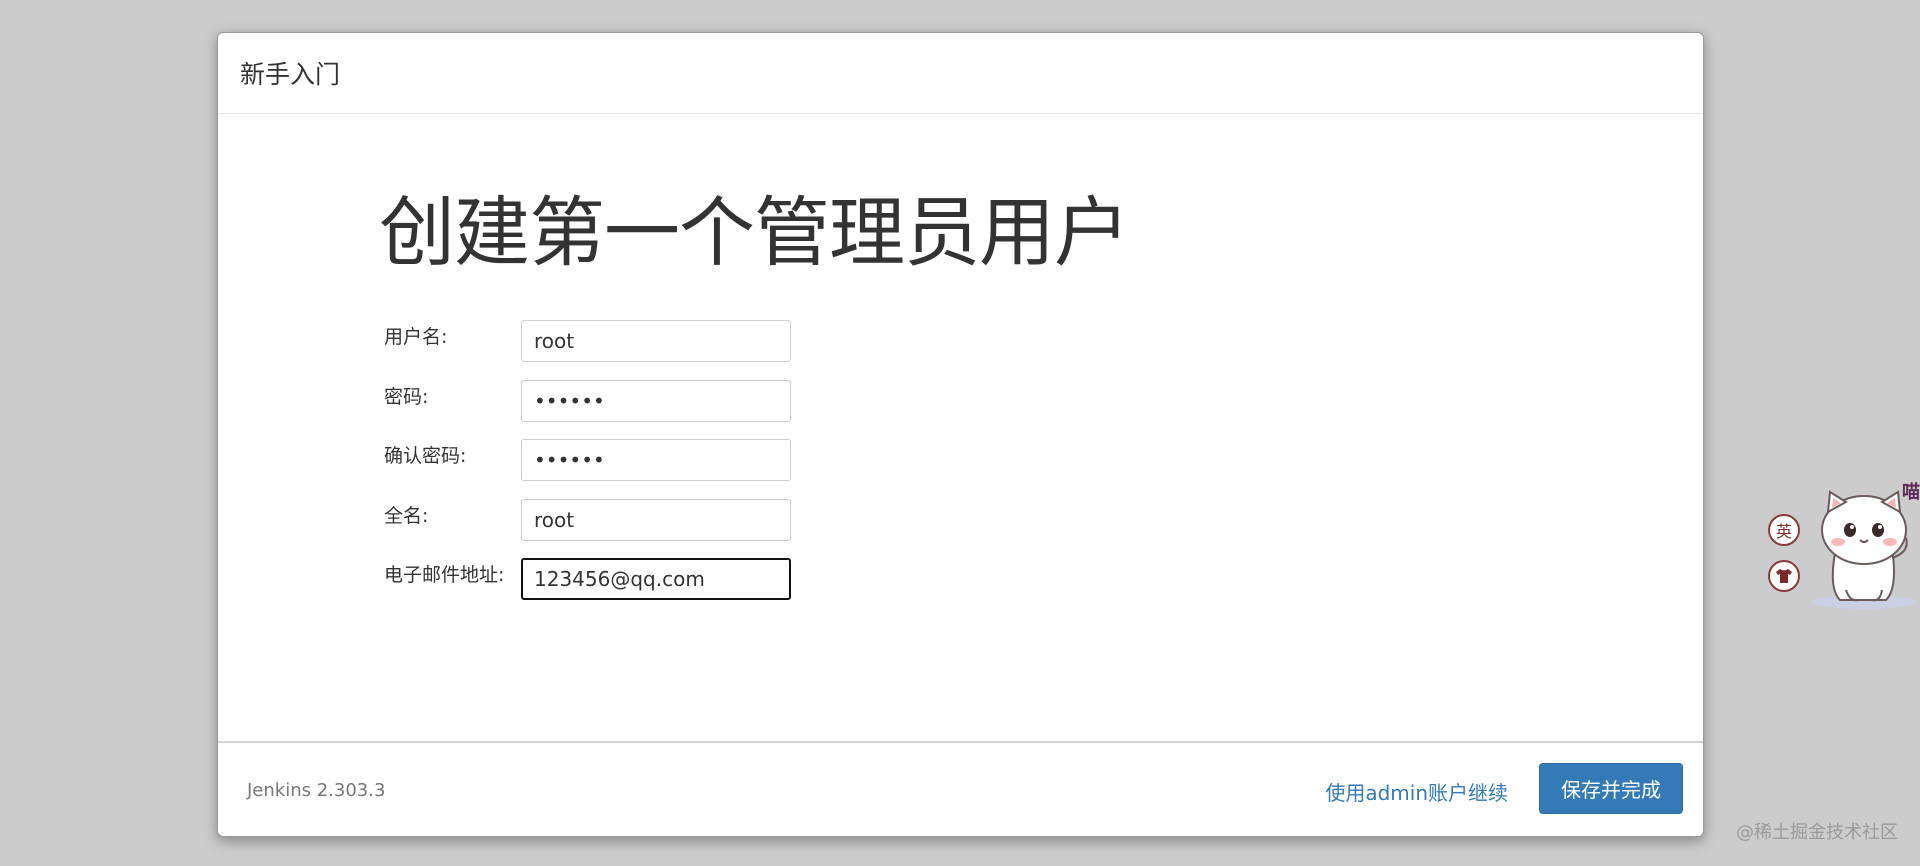 The image size is (1920, 866). What do you see at coordinates (960, 73) in the screenshot?
I see `dialog-header: 新手入门` at bounding box center [960, 73].